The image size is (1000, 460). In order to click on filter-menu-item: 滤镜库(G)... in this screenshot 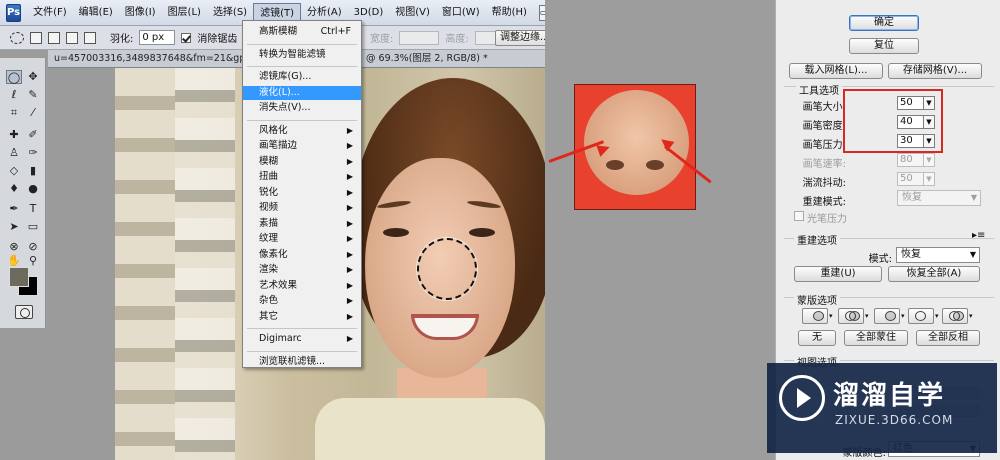, I will do `click(302, 77)`.